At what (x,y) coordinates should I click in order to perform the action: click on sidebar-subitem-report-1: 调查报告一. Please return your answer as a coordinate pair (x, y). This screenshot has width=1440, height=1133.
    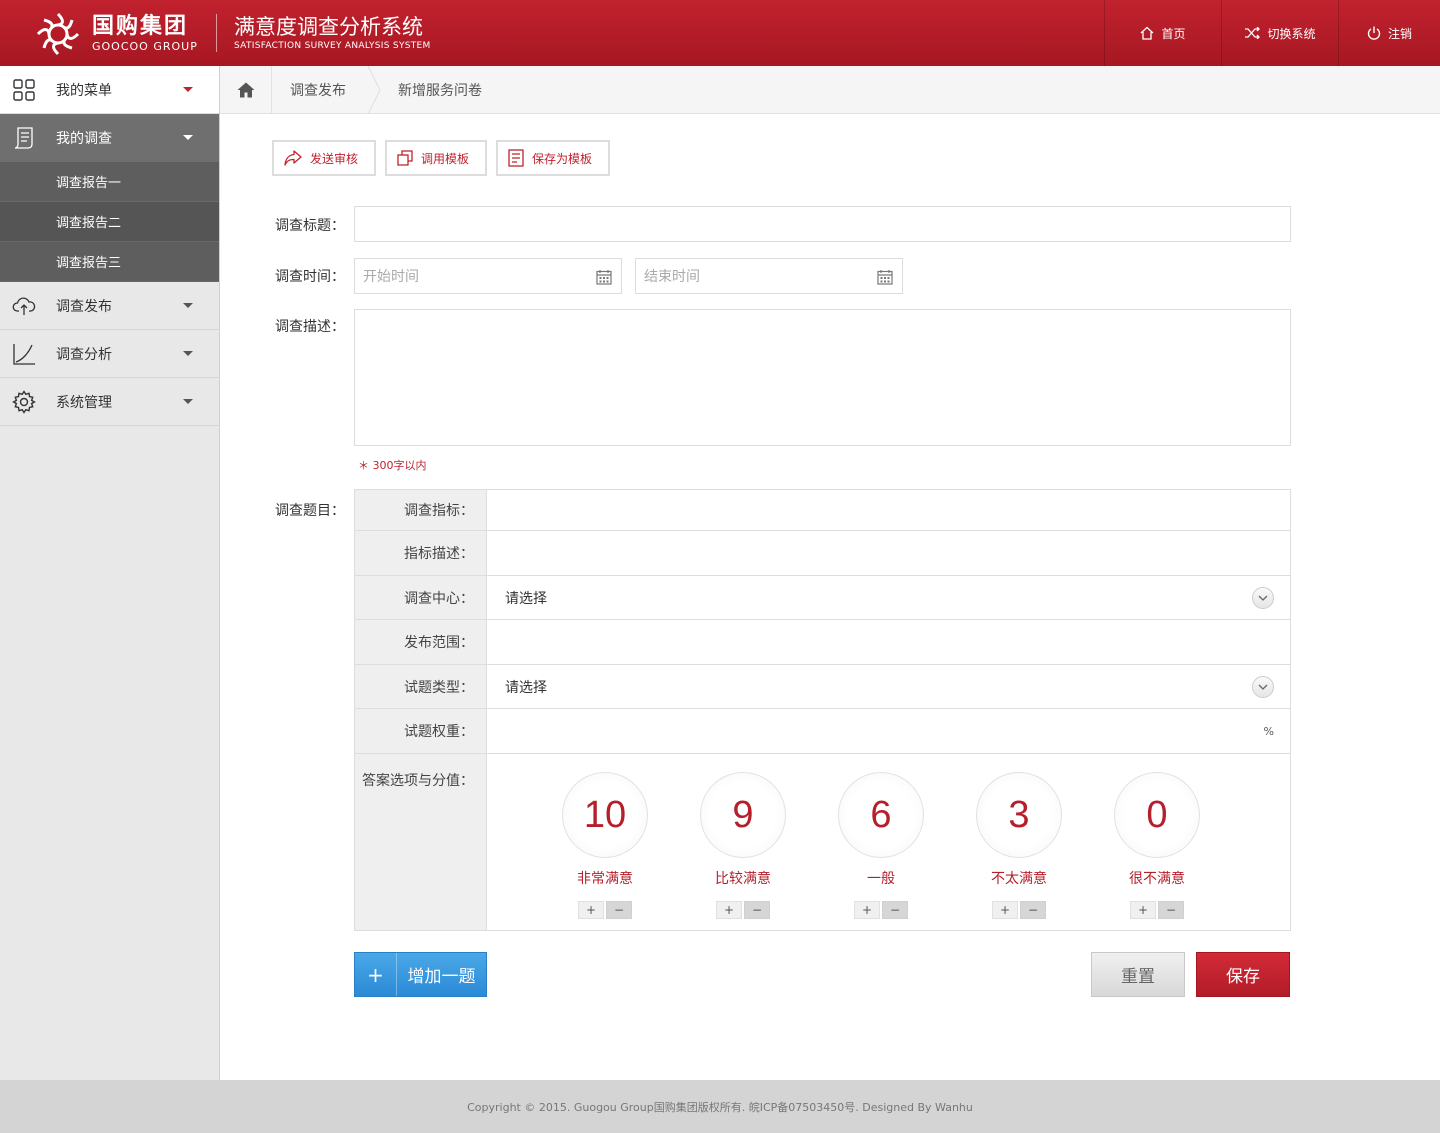
    Looking at the image, I should click on (109, 182).